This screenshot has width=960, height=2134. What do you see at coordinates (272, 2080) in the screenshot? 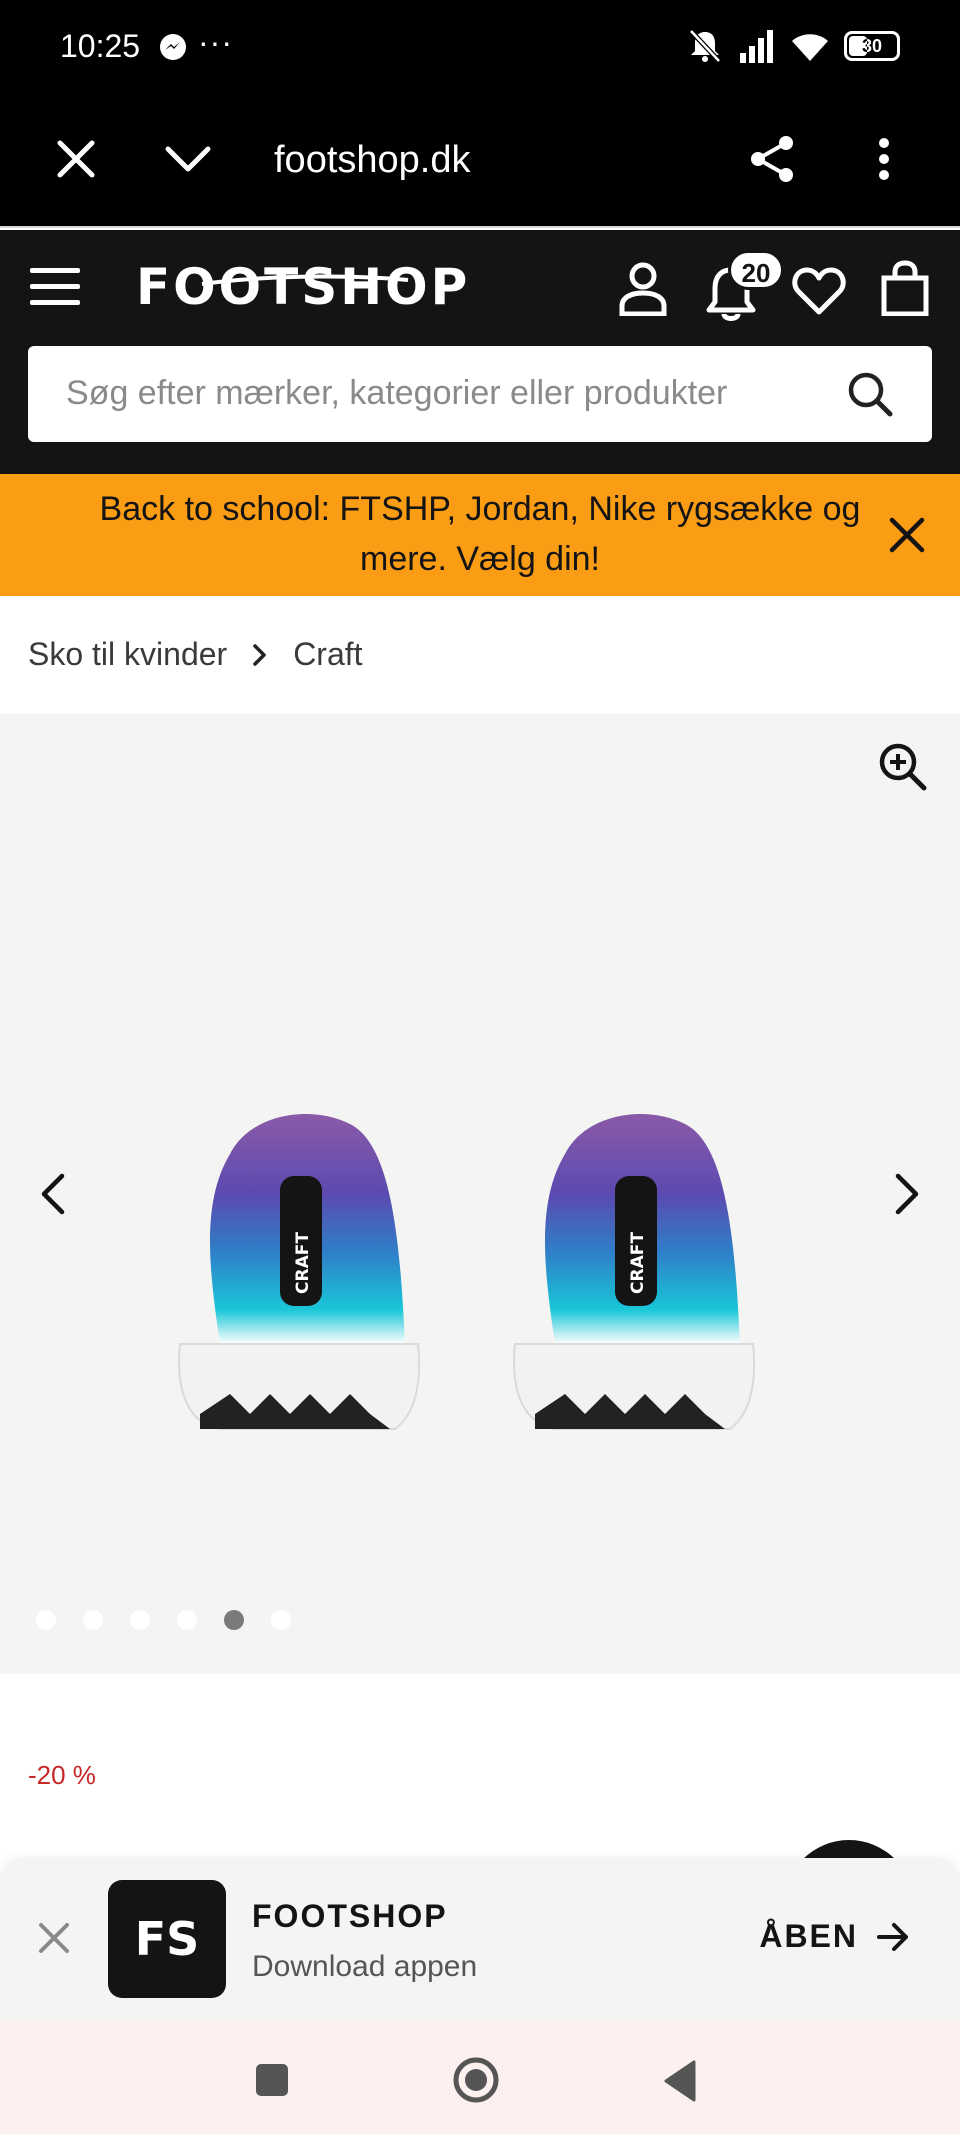
I see `recents-button` at bounding box center [272, 2080].